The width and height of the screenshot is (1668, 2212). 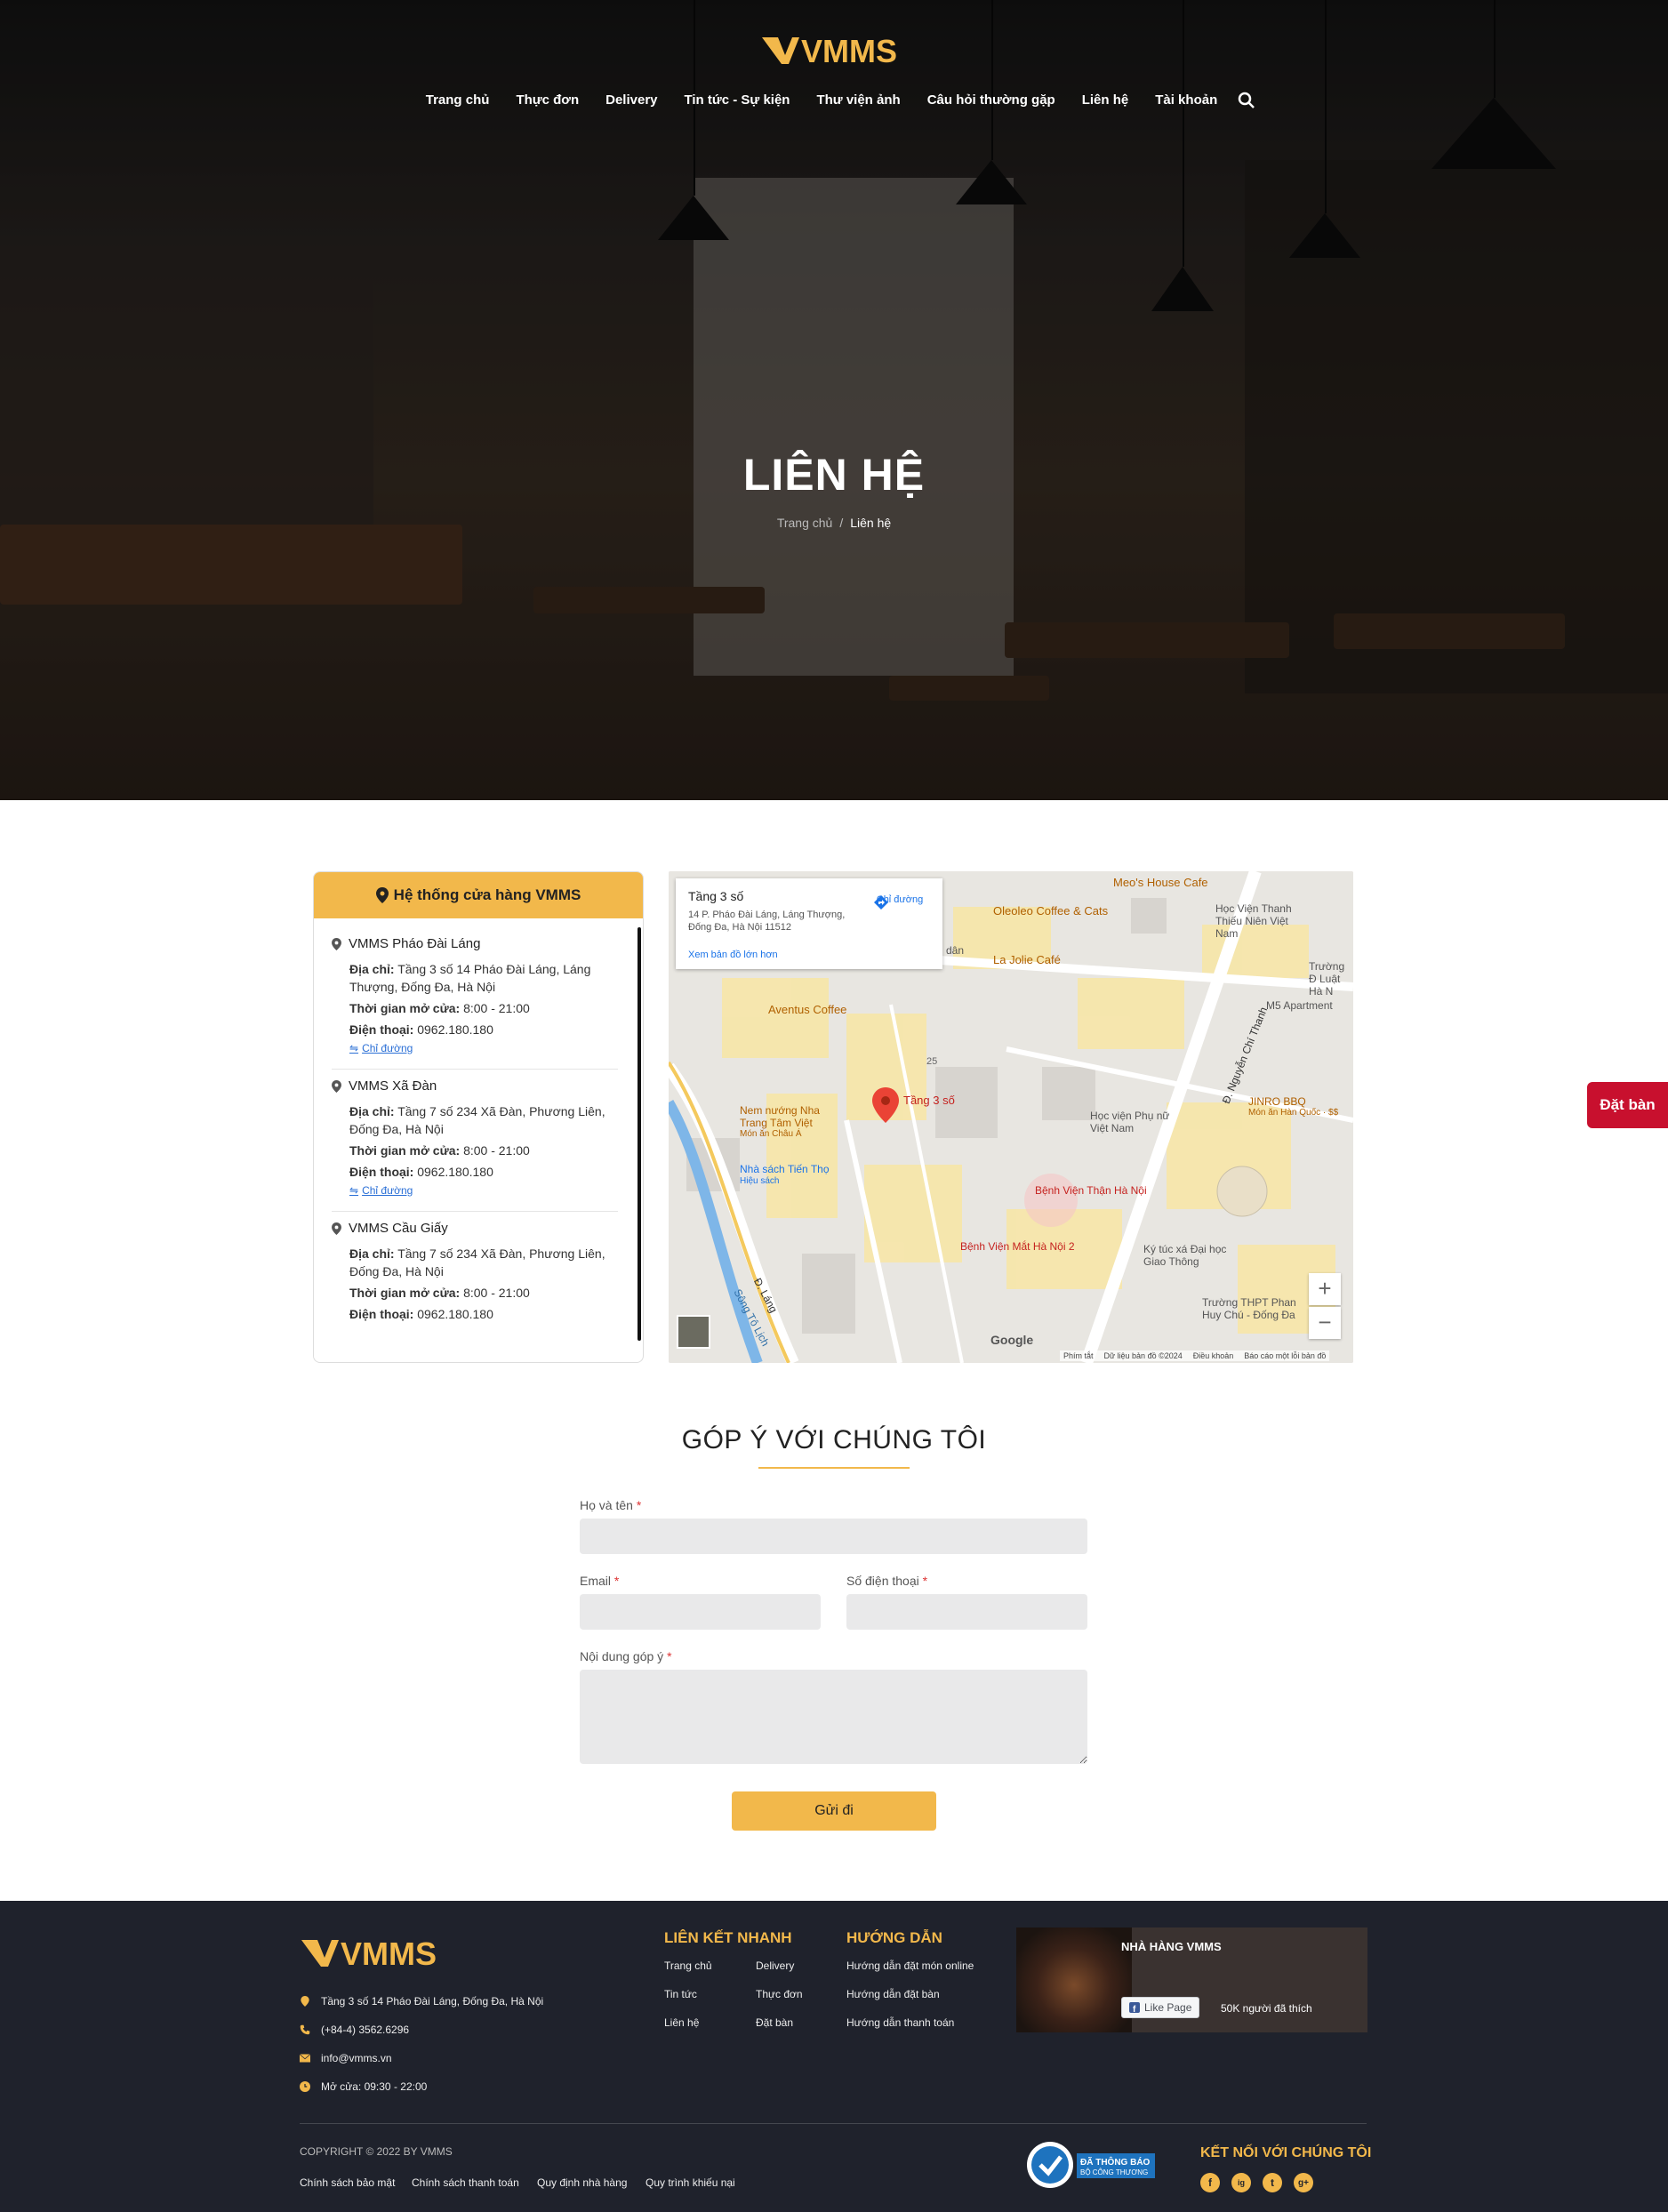 What do you see at coordinates (775, 1966) in the screenshot?
I see `footer-link: Delivery` at bounding box center [775, 1966].